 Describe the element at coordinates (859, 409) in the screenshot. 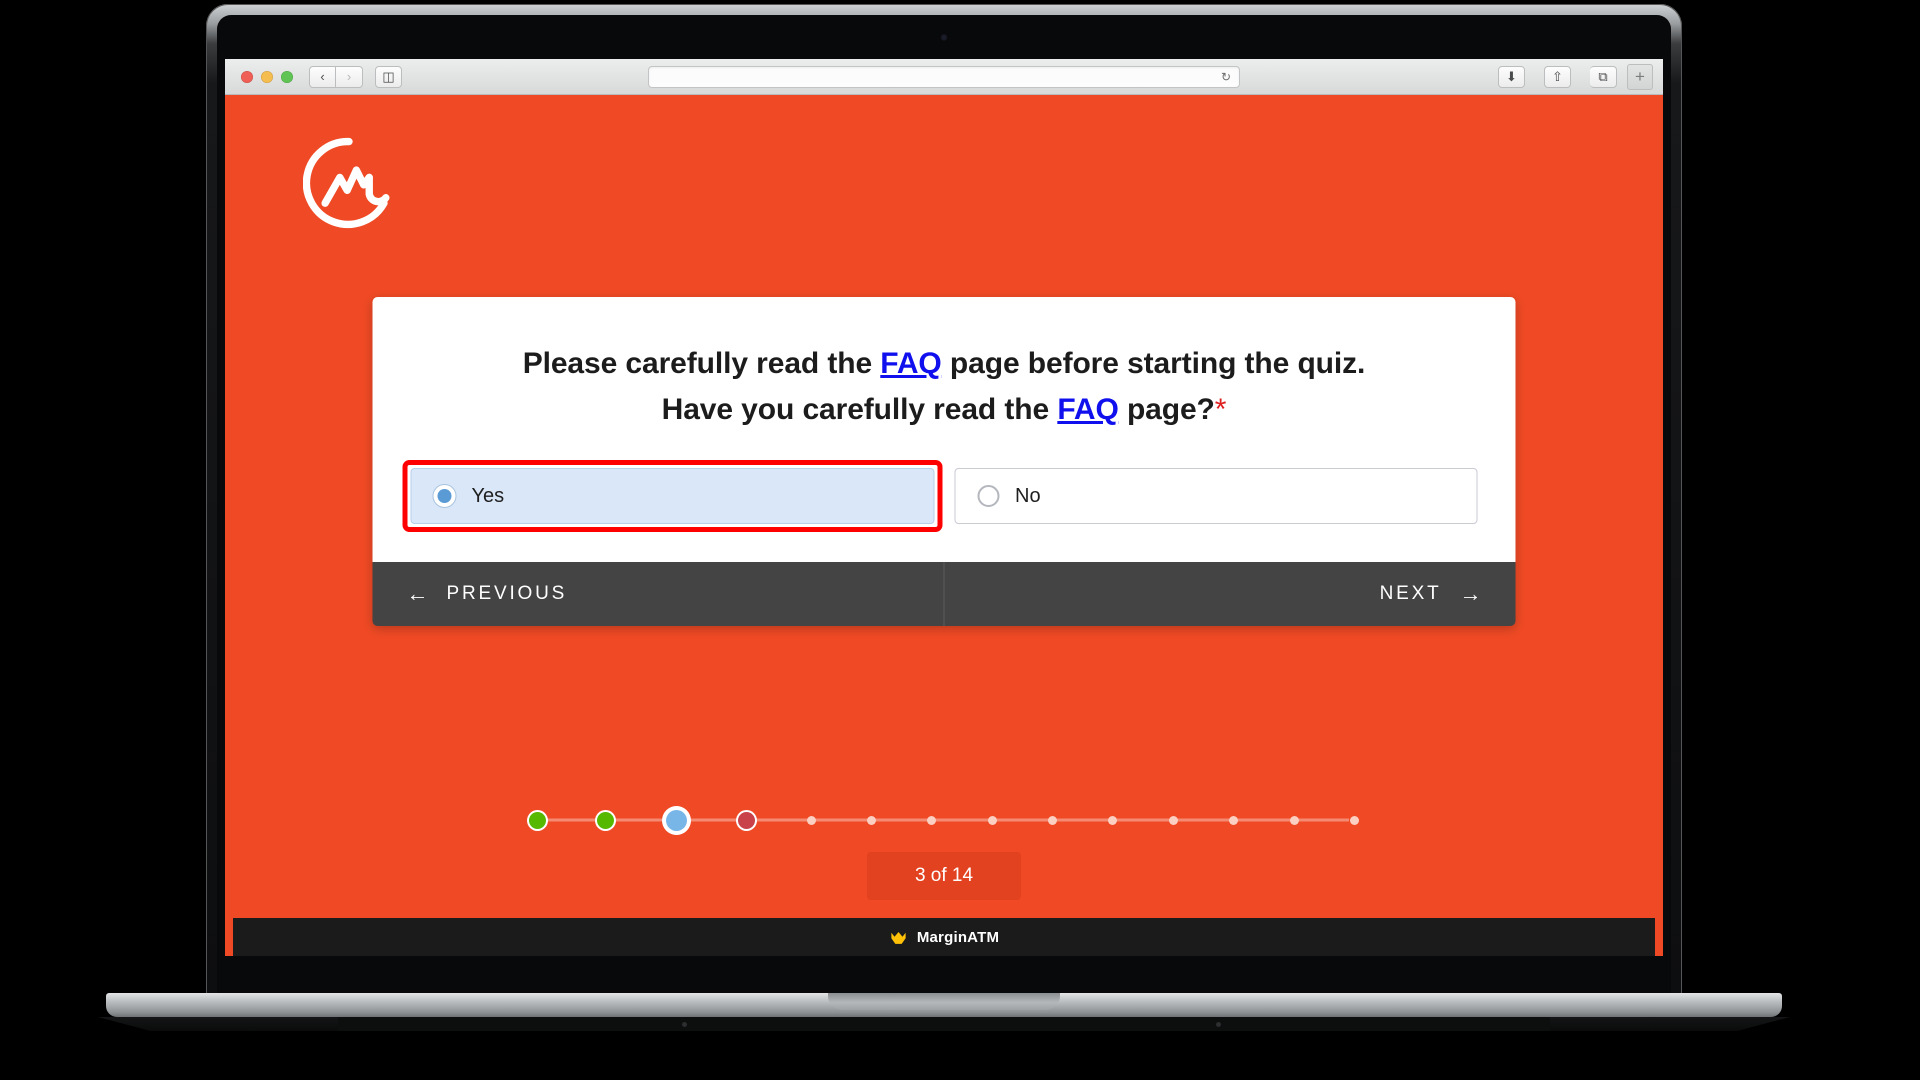

I see `question-prefix-2: Have you carefully read the` at that location.